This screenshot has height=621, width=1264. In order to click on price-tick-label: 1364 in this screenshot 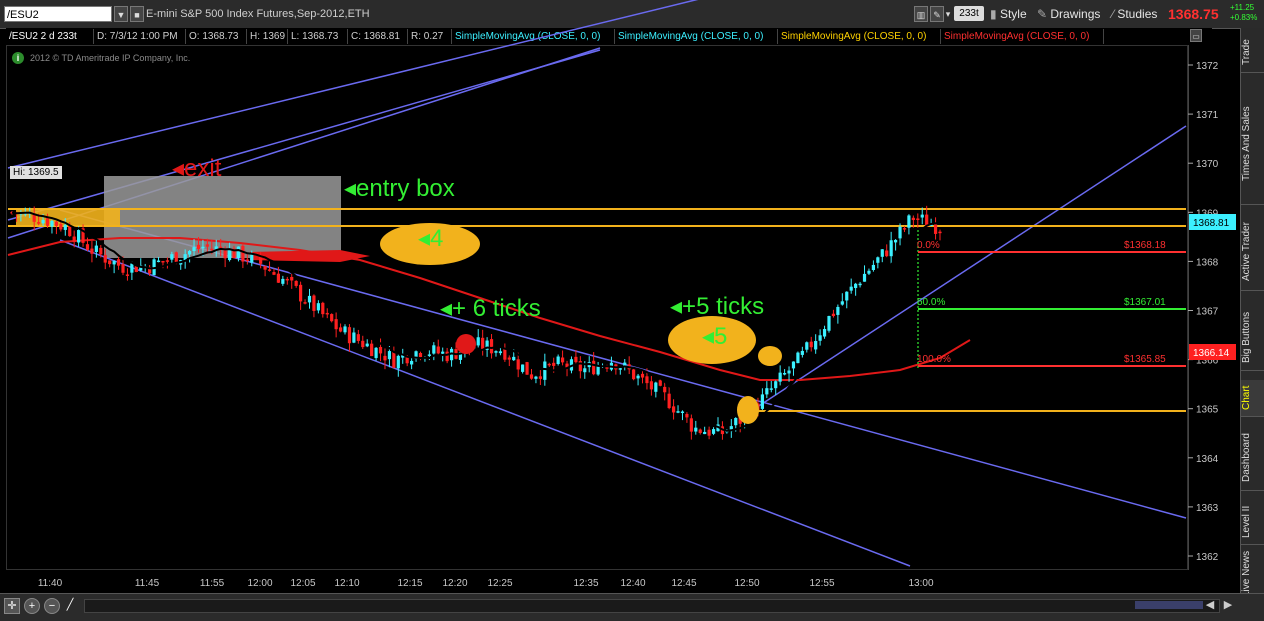, I will do `click(1207, 459)`.